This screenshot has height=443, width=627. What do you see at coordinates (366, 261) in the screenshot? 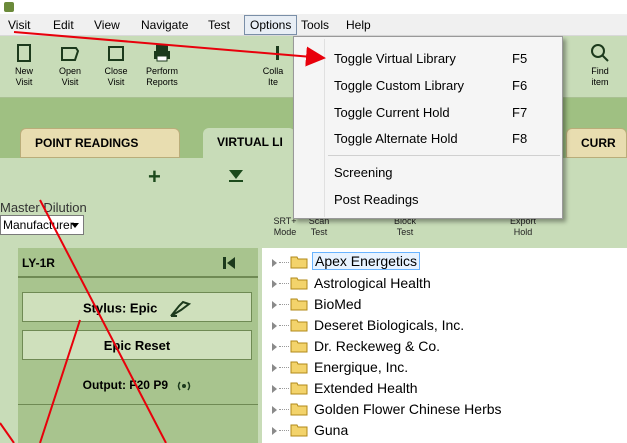
I see `tree-item-label: Apex Energetics` at bounding box center [366, 261].